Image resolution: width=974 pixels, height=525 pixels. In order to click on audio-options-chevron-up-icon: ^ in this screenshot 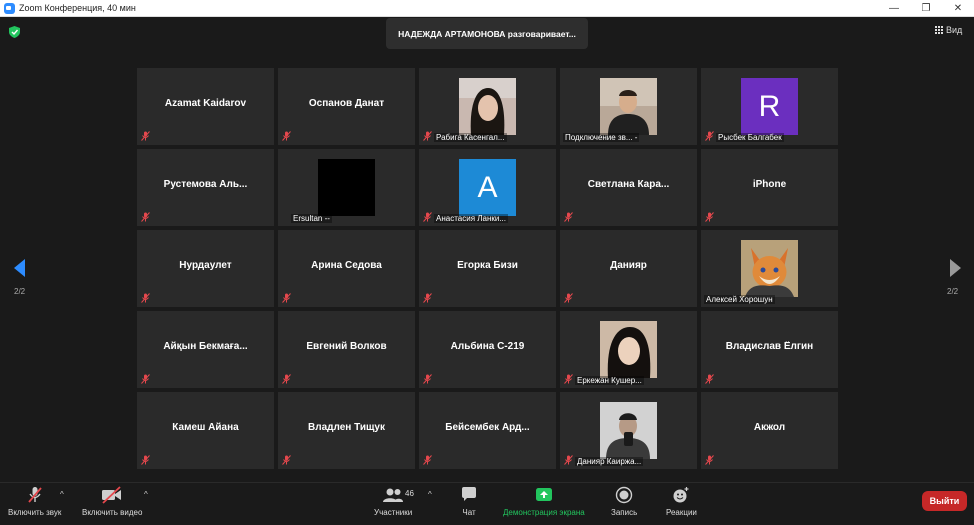, I will do `click(62, 494)`.